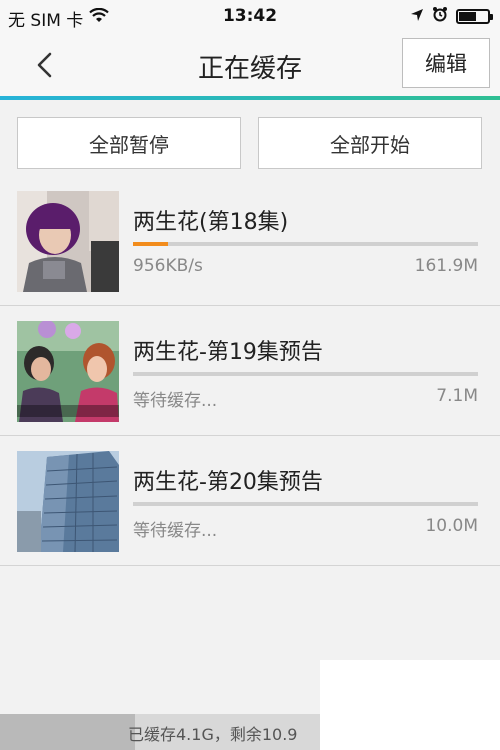 The width and height of the screenshot is (500, 750). What do you see at coordinates (250, 17) in the screenshot?
I see `status-bar: 无 SIM 卡 13:42` at bounding box center [250, 17].